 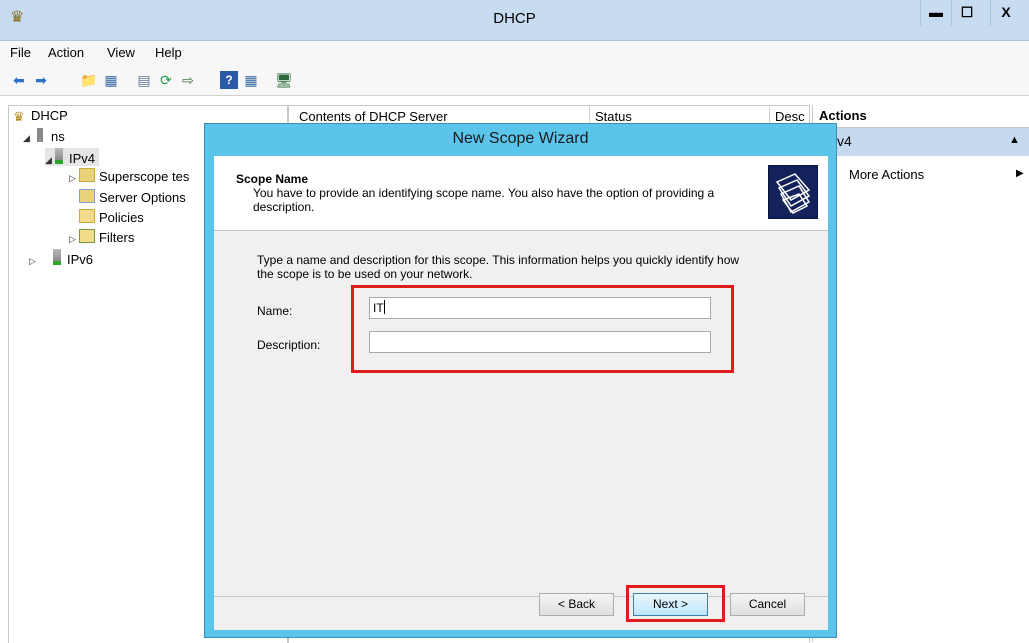 What do you see at coordinates (790, 116) in the screenshot?
I see `column-header-description: Desc` at bounding box center [790, 116].